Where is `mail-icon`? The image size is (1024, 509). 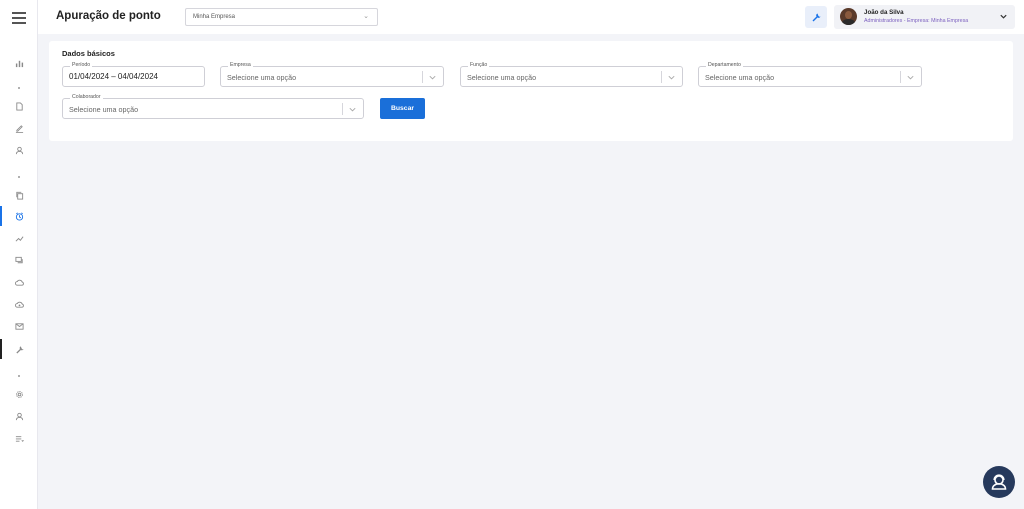
mail-icon is located at coordinates (19, 326).